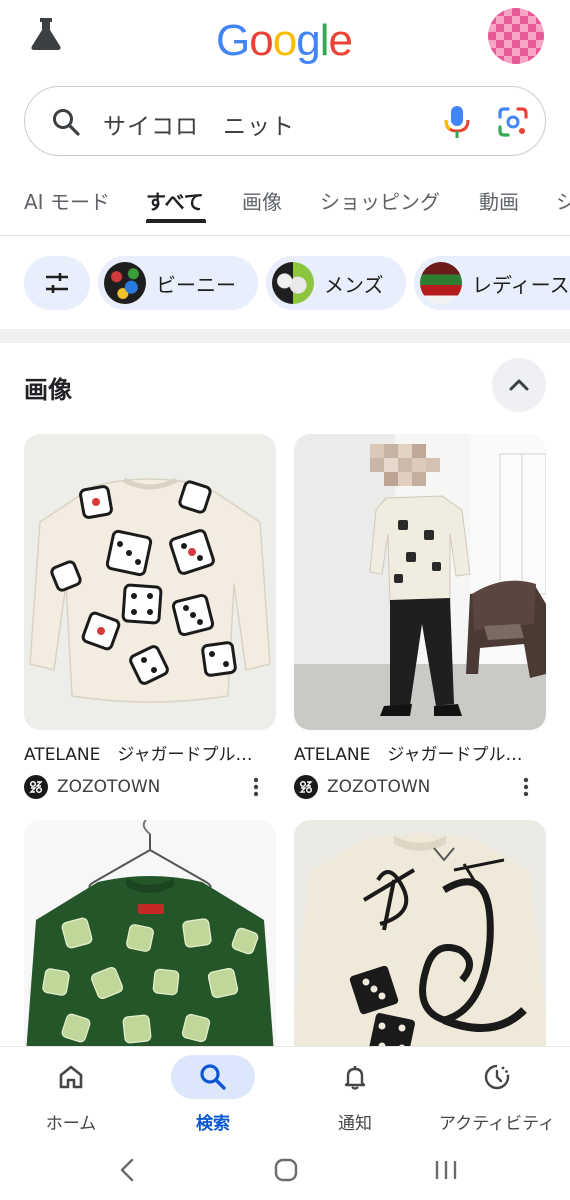 This screenshot has width=570, height=1200. I want to click on chip-ladies: レディース, so click(492, 283).